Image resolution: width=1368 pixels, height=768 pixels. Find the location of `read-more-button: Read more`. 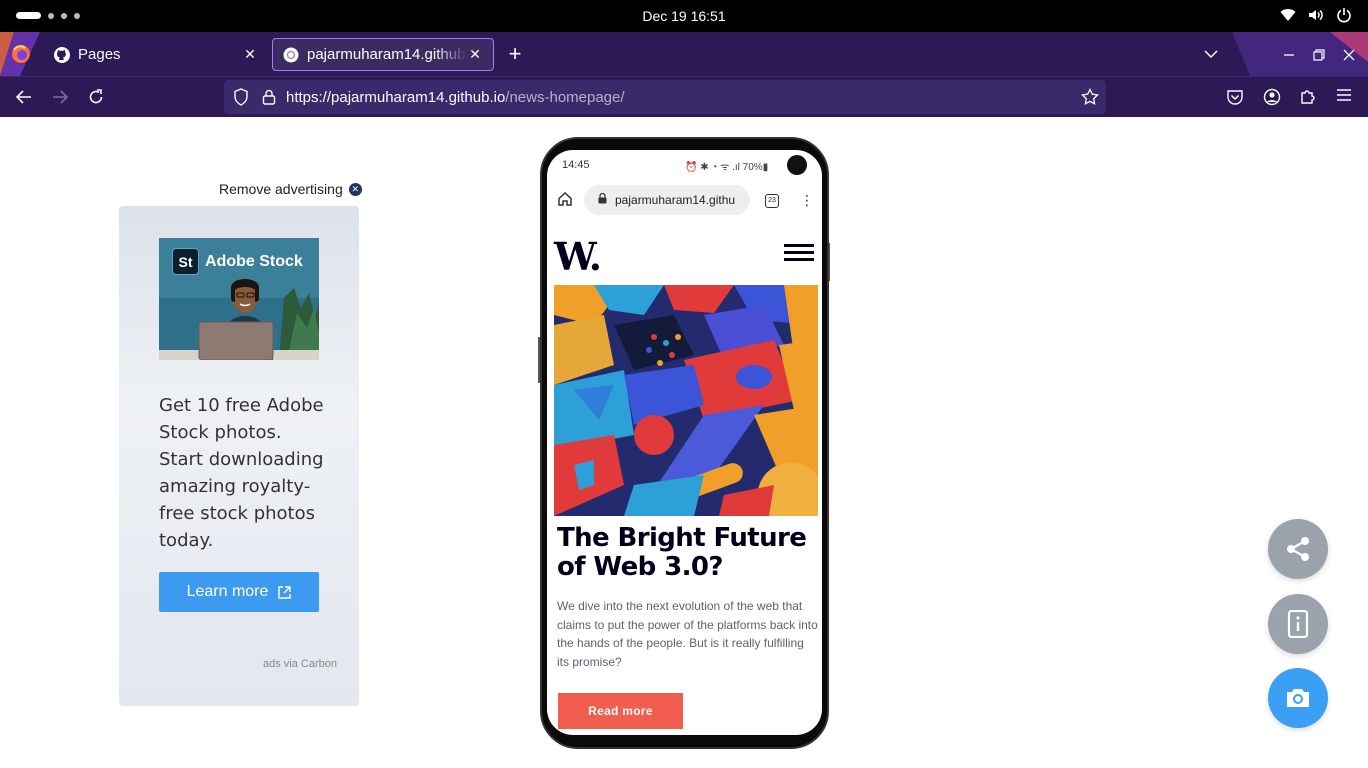

read-more-button: Read more is located at coordinates (620, 711).